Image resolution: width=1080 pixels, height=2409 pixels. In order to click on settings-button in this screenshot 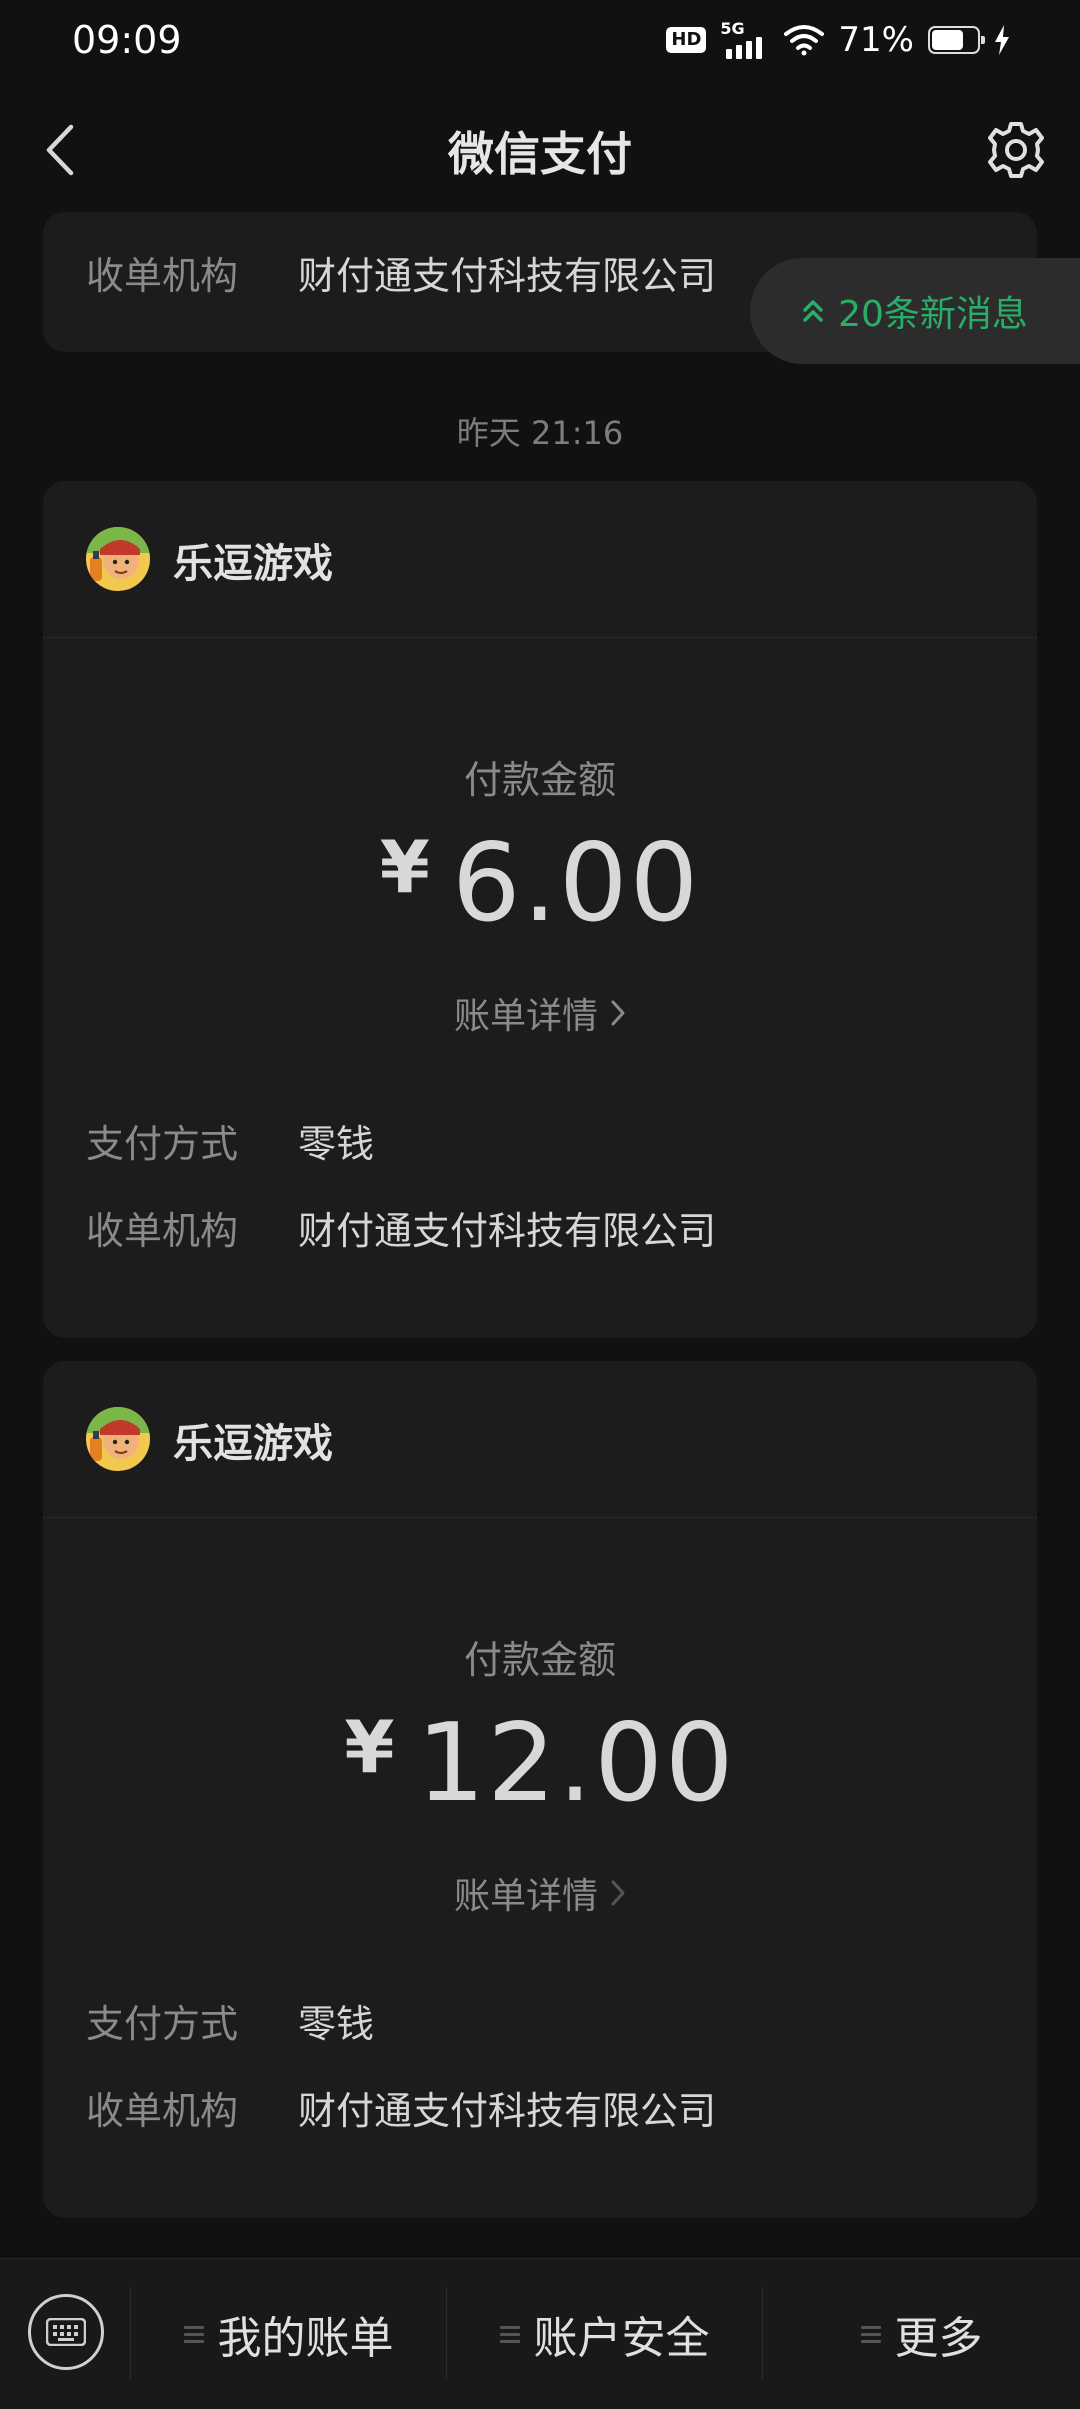, I will do `click(1016, 150)`.